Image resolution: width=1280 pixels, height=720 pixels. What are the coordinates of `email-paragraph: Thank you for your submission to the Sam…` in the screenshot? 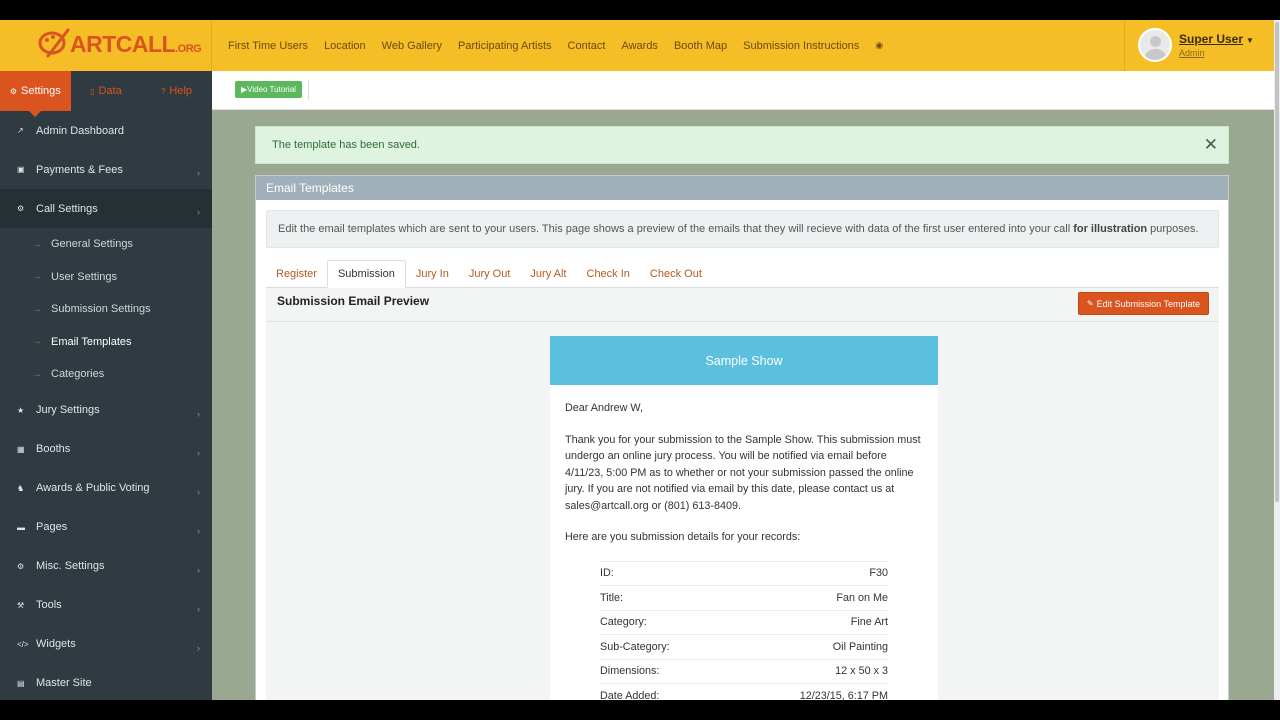 It's located at (743, 472).